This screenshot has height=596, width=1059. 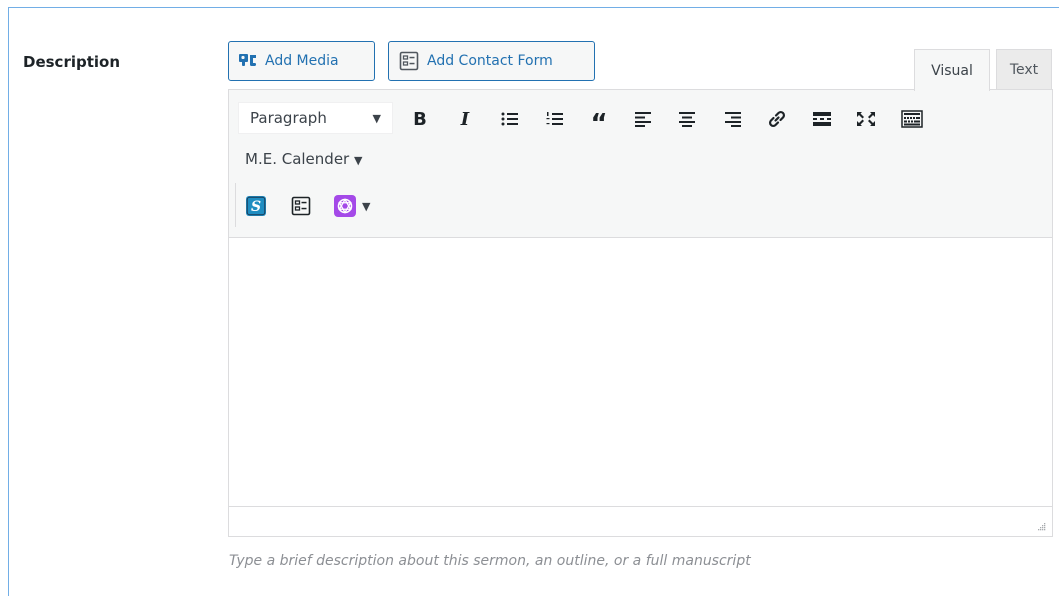 I want to click on toolbar-toggle-icon, so click(x=912, y=119).